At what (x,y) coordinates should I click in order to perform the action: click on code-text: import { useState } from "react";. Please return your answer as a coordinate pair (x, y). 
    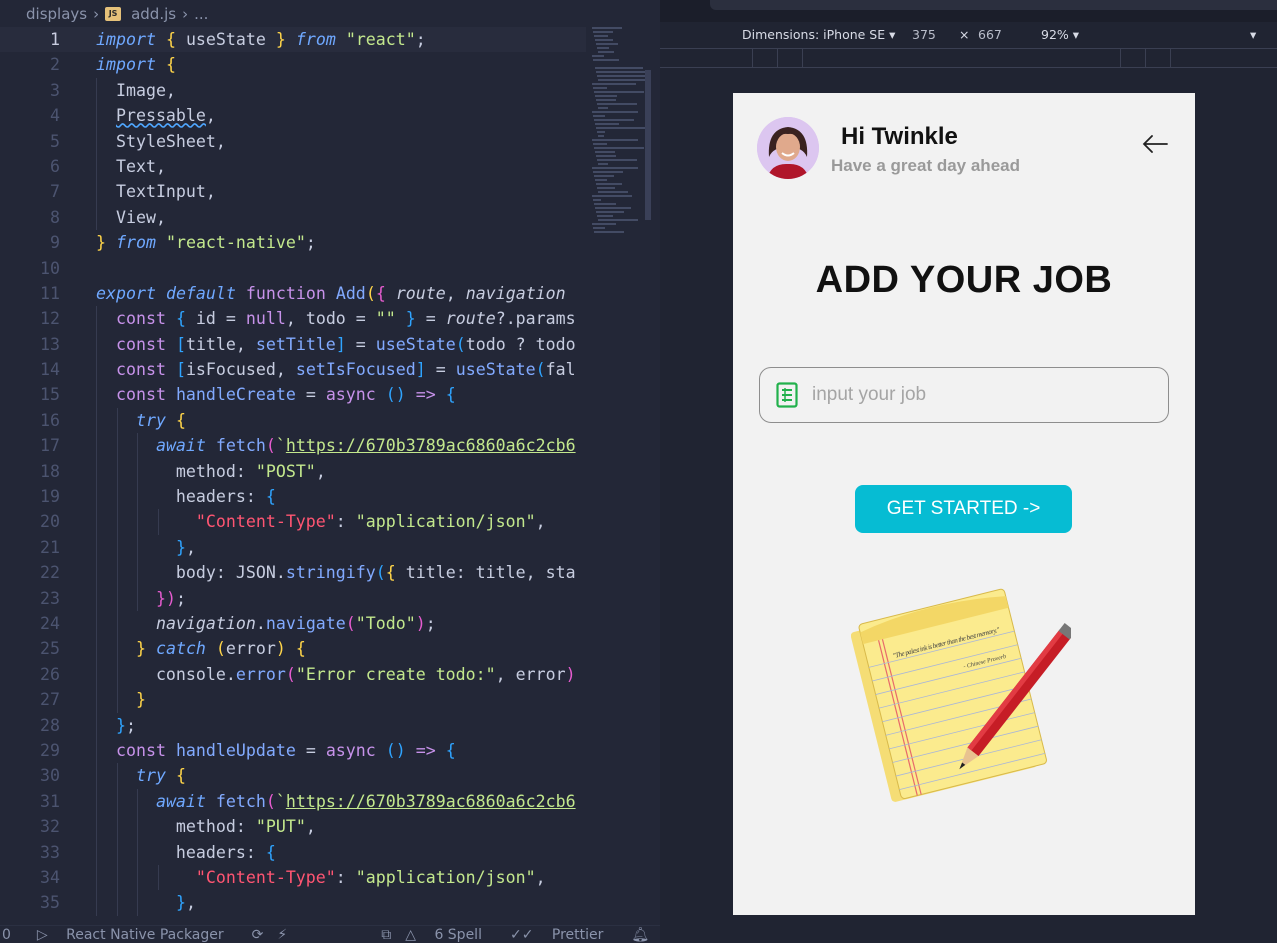
    Looking at the image, I should click on (261, 39).